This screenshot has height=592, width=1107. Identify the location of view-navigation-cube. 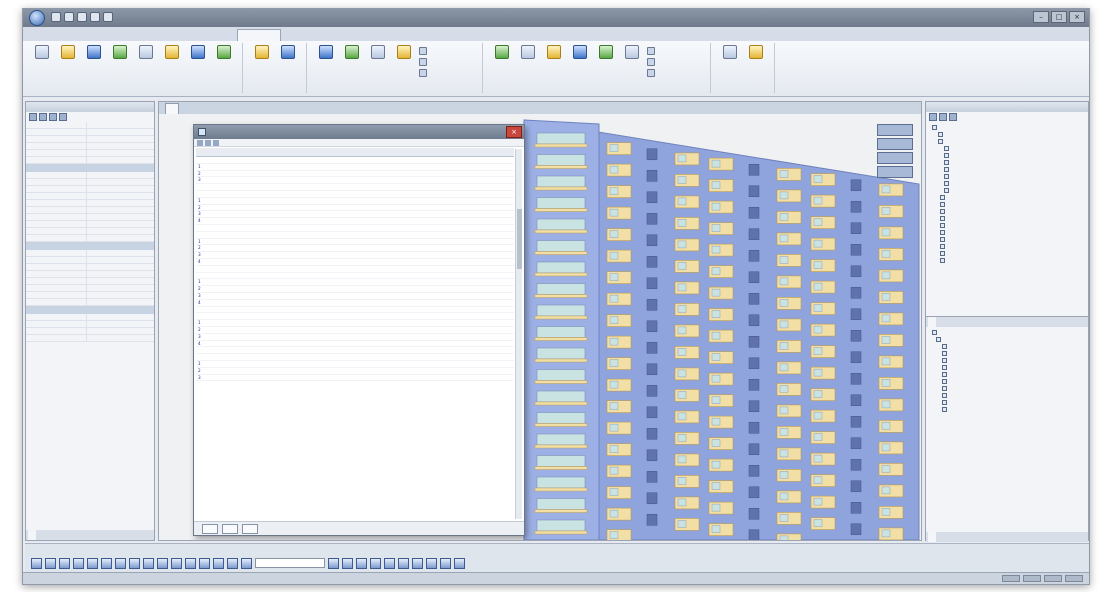
(895, 152).